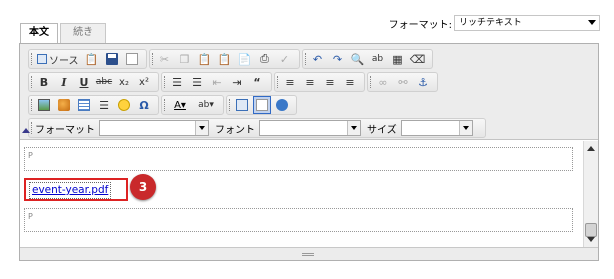 This screenshot has width=614, height=279. I want to click on link-icon: ∞, so click(383, 82).